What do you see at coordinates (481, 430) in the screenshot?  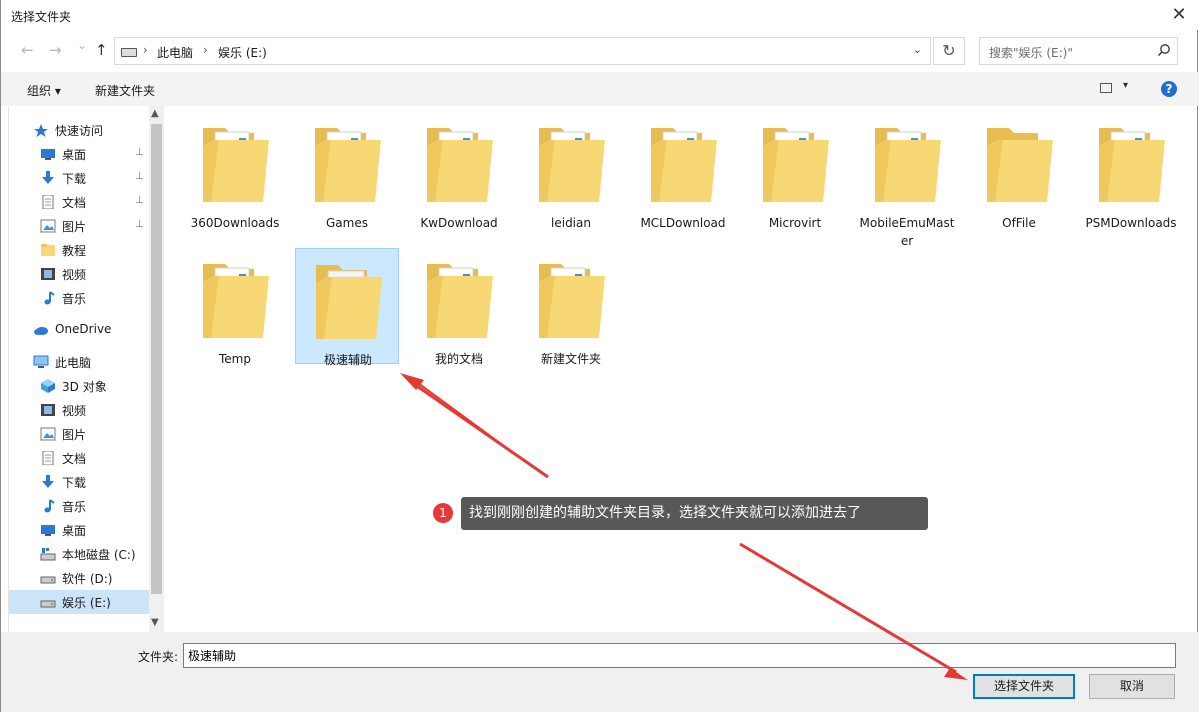 I see `annotation-arrow-to-folder-shaft` at bounding box center [481, 430].